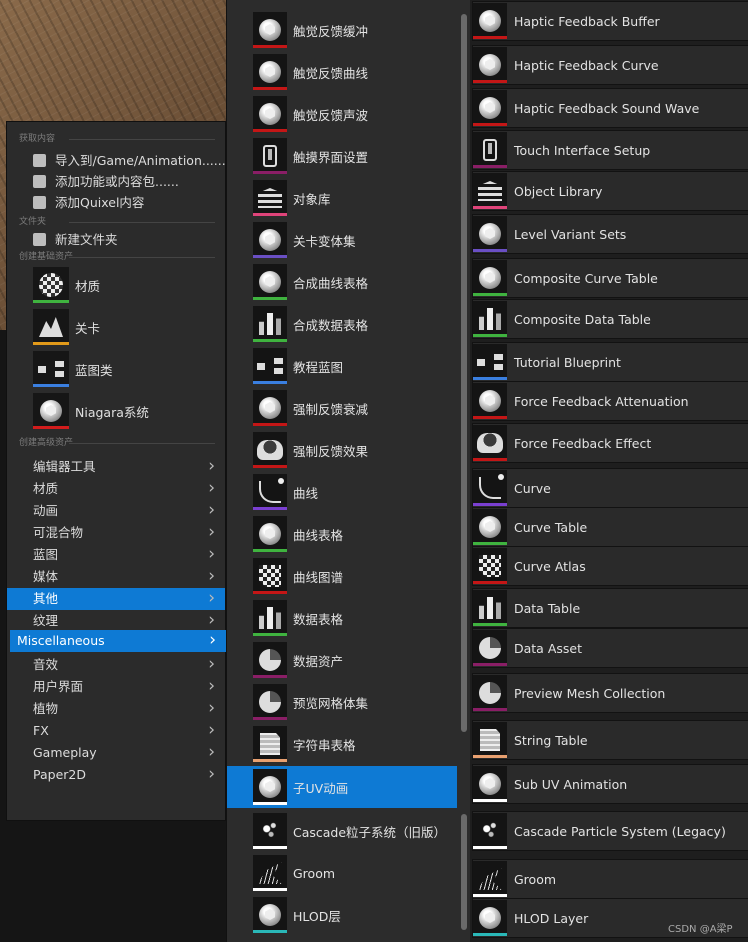 This screenshot has width=748, height=942. Describe the element at coordinates (321, 788) in the screenshot. I see `asset-menu-label: 子UV动画` at that location.